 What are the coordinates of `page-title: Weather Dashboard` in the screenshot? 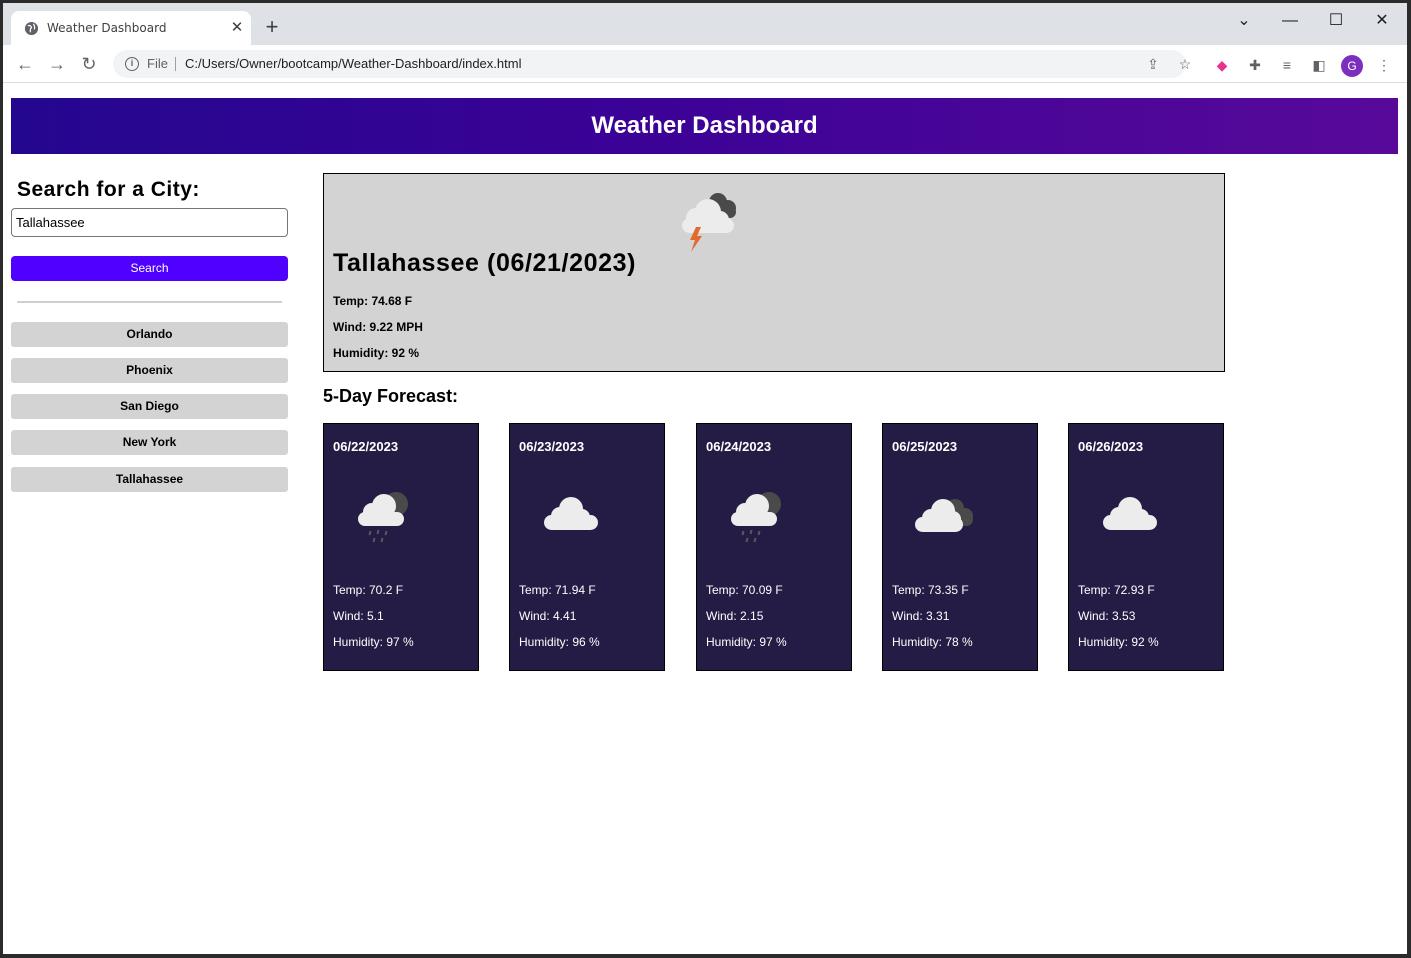 It's located at (704, 125).